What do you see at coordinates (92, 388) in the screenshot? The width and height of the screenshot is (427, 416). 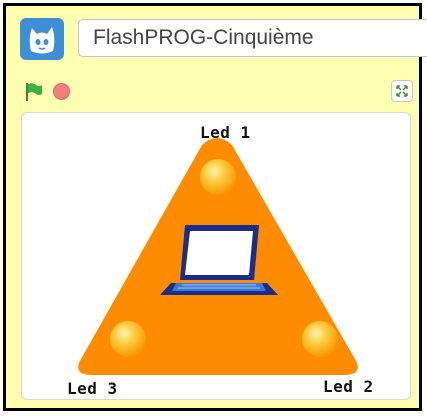 I see `led-3-label: Led 3` at bounding box center [92, 388].